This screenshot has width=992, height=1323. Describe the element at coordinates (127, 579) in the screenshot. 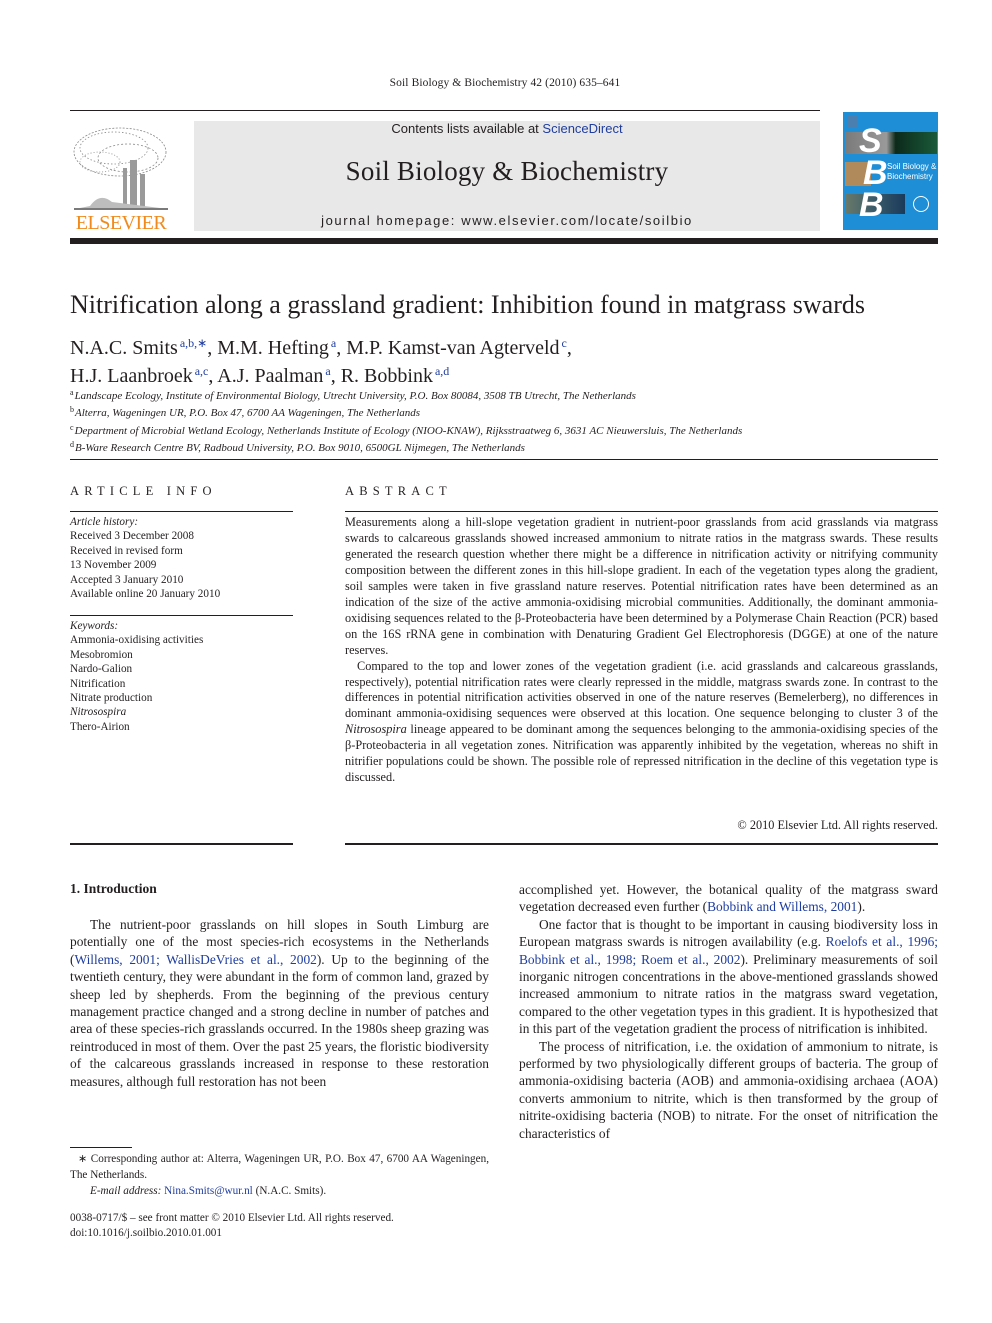

I see `history-item: Accepted 3 January 2010` at that location.